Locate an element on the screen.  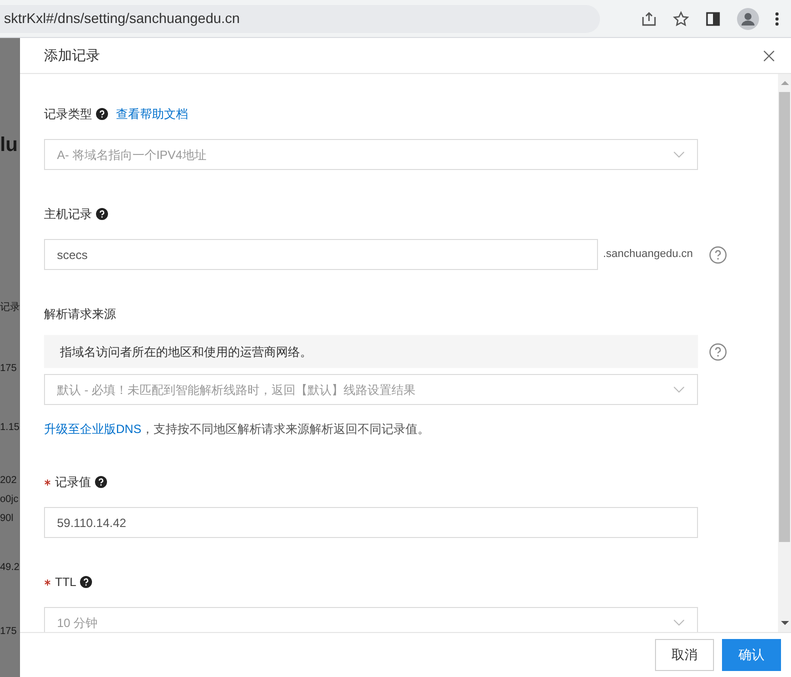
field-label: 解析请求来源 is located at coordinates (80, 314).